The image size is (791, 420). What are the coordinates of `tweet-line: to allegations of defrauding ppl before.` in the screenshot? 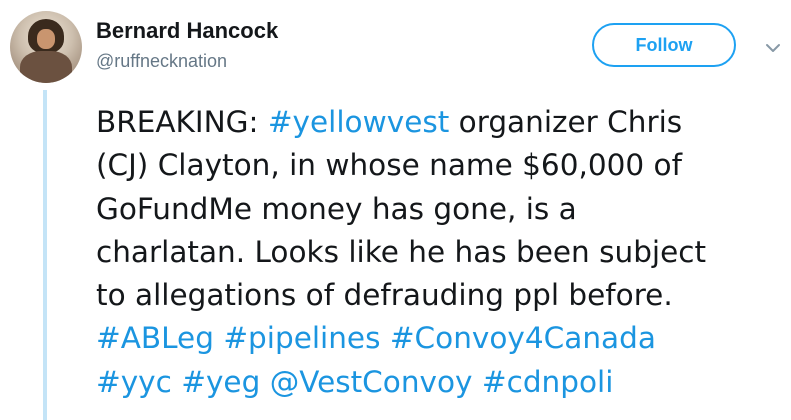 It's located at (441, 295).